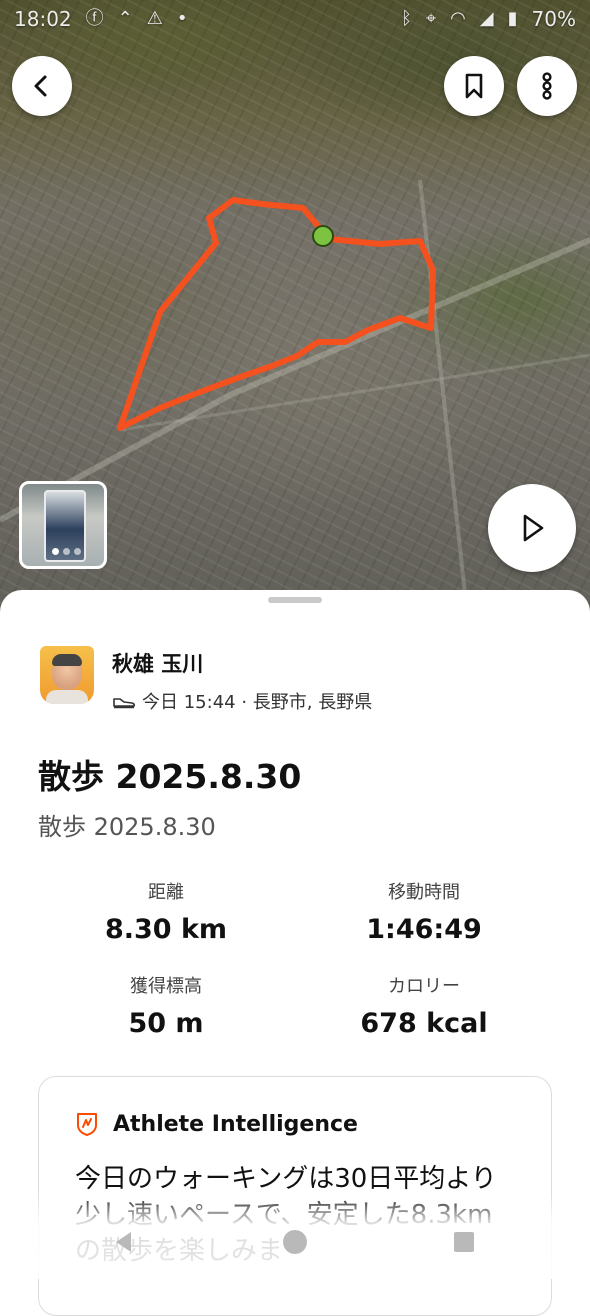  I want to click on stat-value: 8.30 km, so click(166, 929).